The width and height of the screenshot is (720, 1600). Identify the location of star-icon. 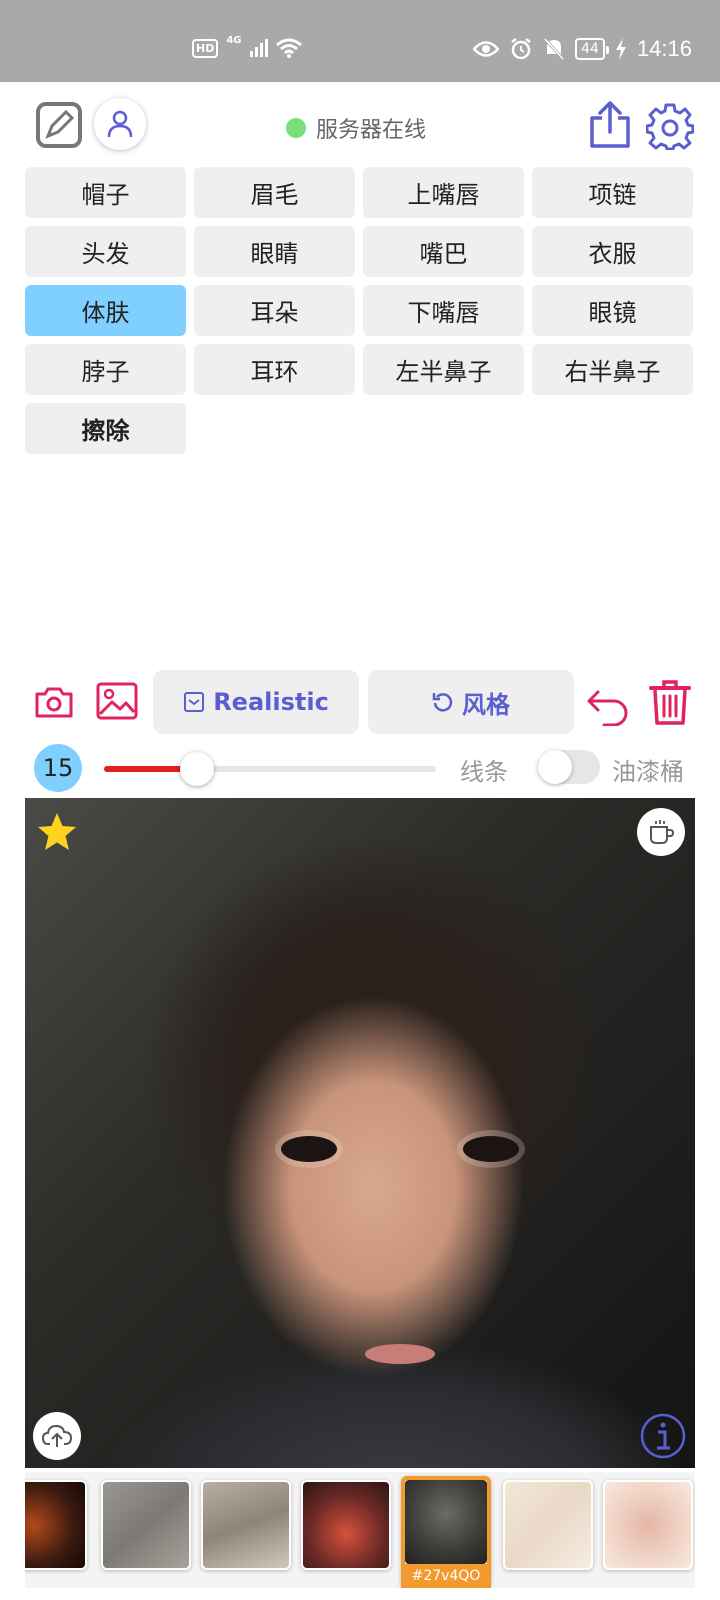
(57, 832).